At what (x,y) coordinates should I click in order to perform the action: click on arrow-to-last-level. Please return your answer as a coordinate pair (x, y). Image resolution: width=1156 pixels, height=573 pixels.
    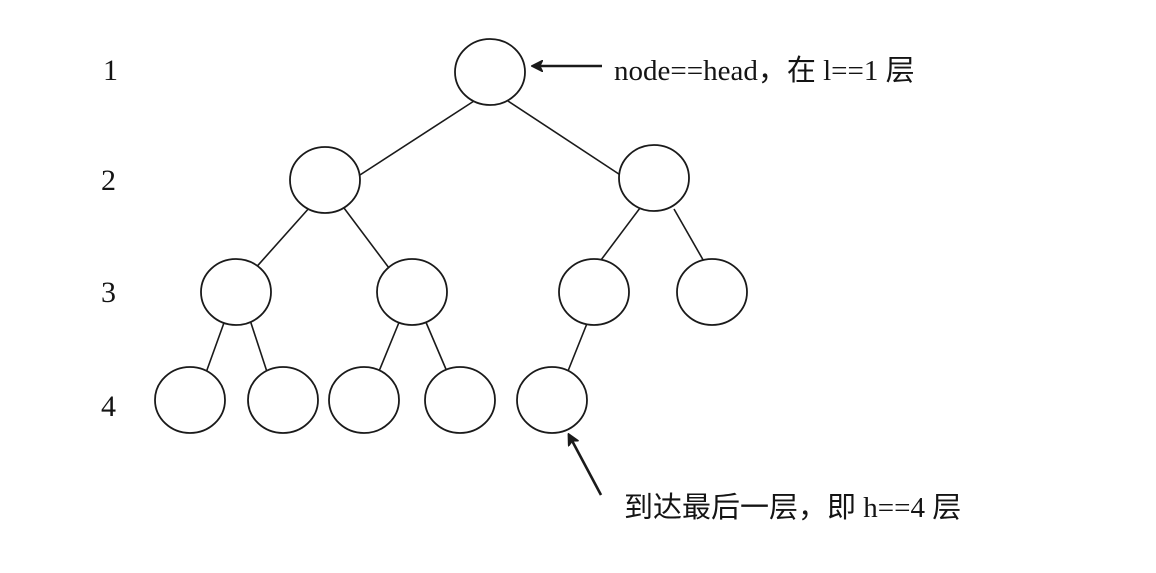
    Looking at the image, I should click on (586, 465).